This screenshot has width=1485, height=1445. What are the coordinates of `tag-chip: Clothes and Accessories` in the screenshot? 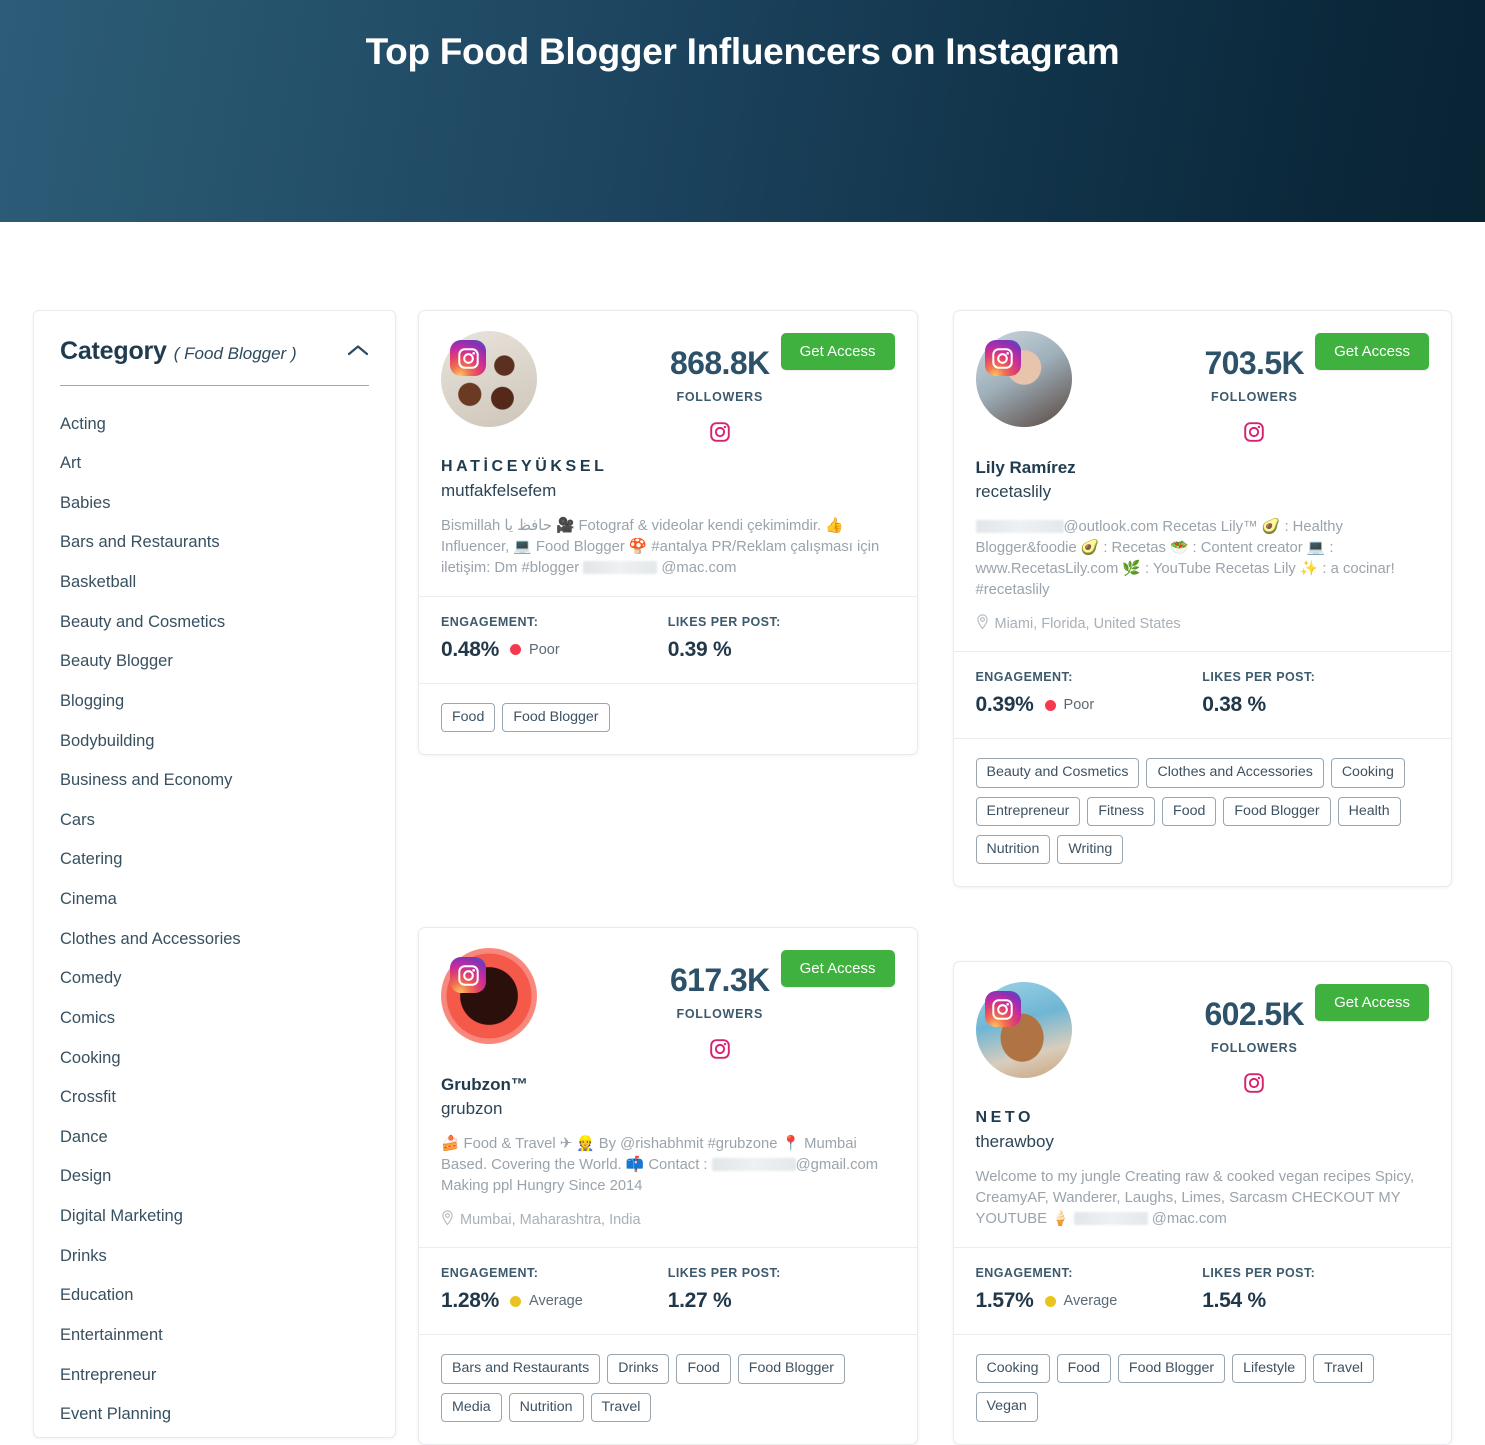 It's located at (1235, 773).